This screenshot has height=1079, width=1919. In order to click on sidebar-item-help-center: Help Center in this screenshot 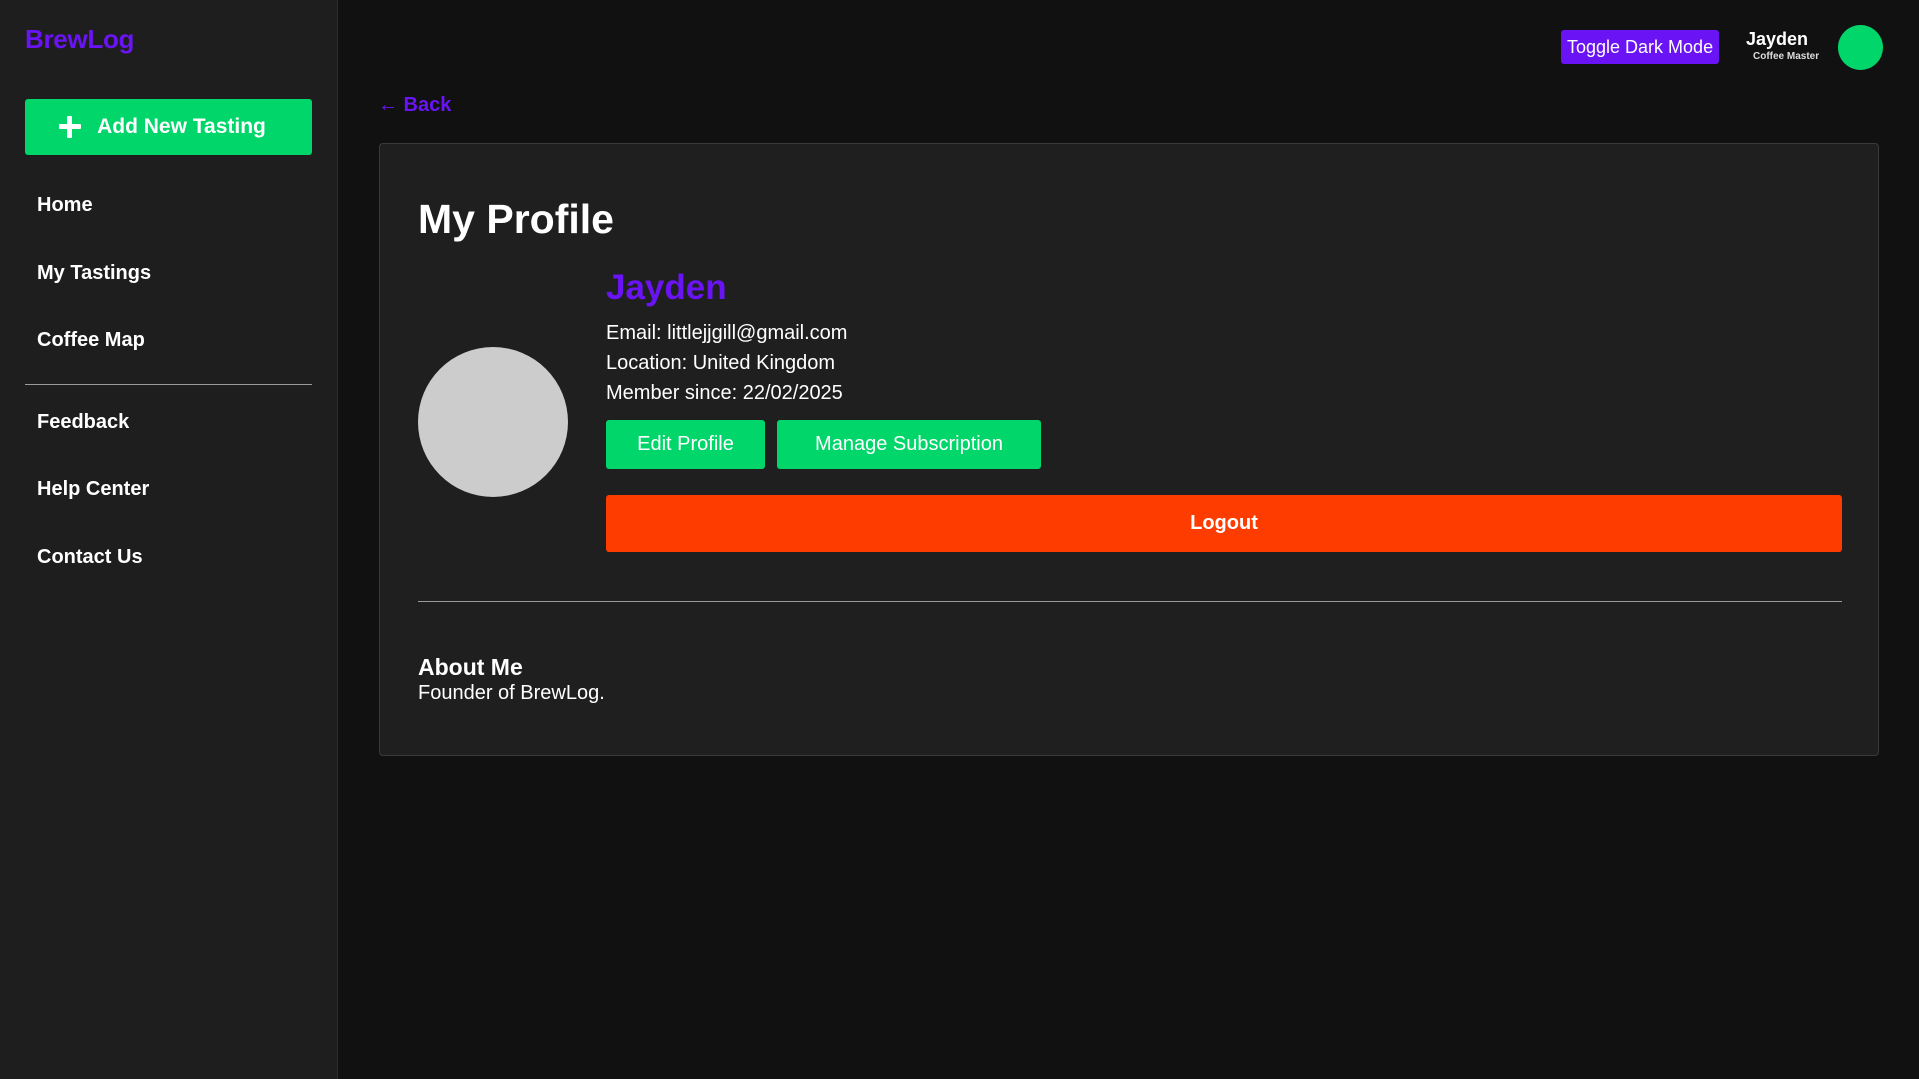, I will do `click(93, 489)`.